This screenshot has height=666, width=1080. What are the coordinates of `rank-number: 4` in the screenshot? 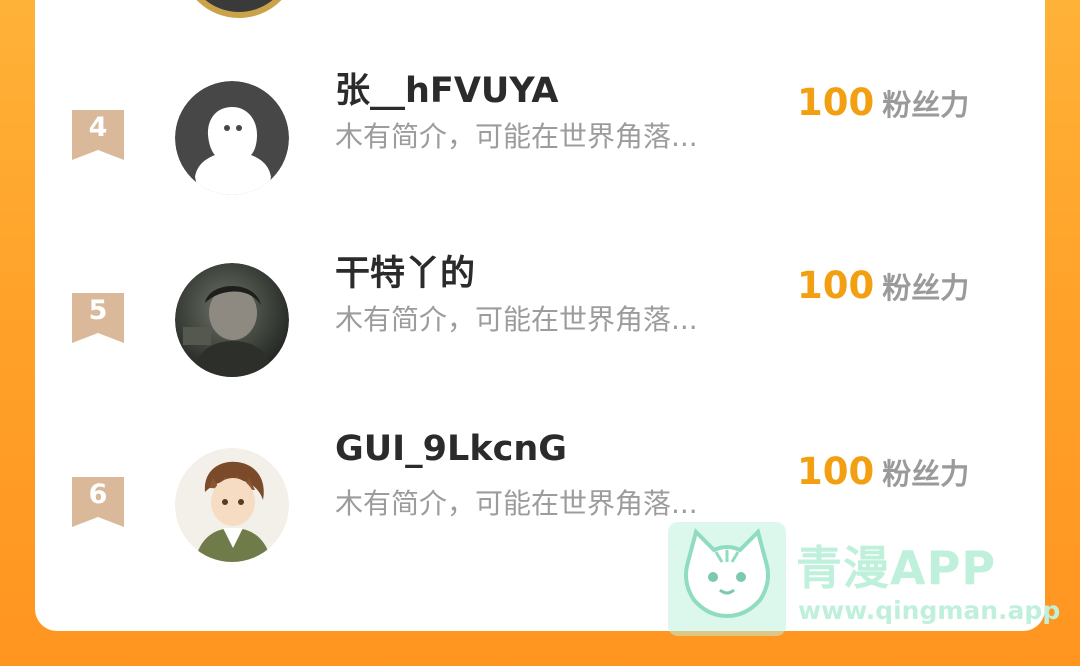 It's located at (98, 127).